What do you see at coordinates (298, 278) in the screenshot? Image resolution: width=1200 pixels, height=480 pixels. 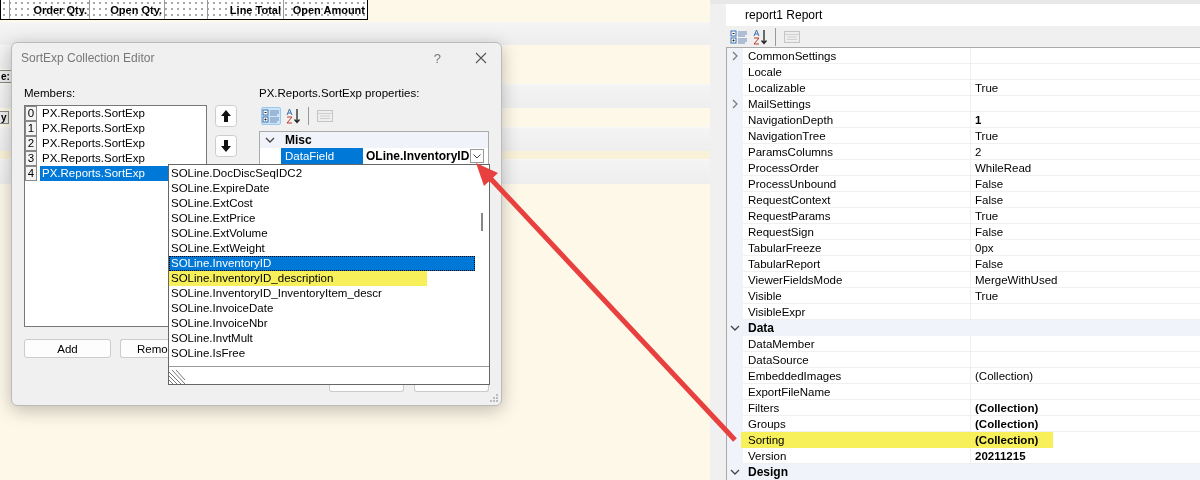 I see `list-option: SOLine.InventoryID_description` at bounding box center [298, 278].